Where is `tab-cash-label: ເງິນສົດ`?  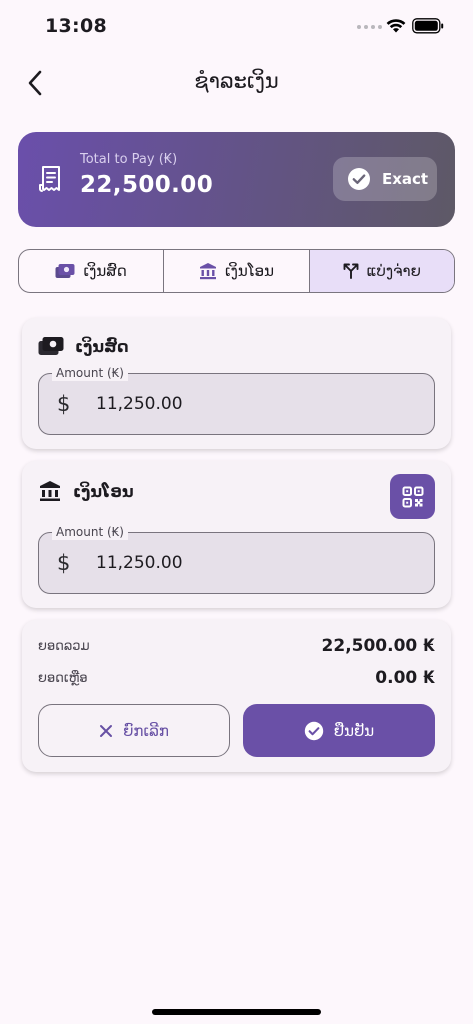
tab-cash-label: ເງິນສົດ is located at coordinates (105, 271).